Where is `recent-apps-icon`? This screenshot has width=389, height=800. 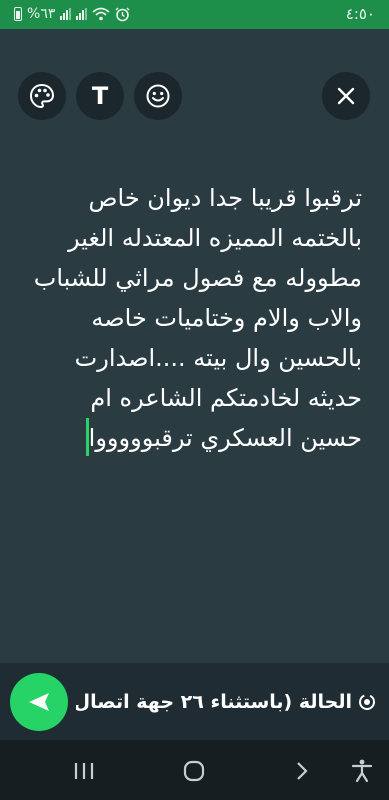 recent-apps-icon is located at coordinates (84, 771).